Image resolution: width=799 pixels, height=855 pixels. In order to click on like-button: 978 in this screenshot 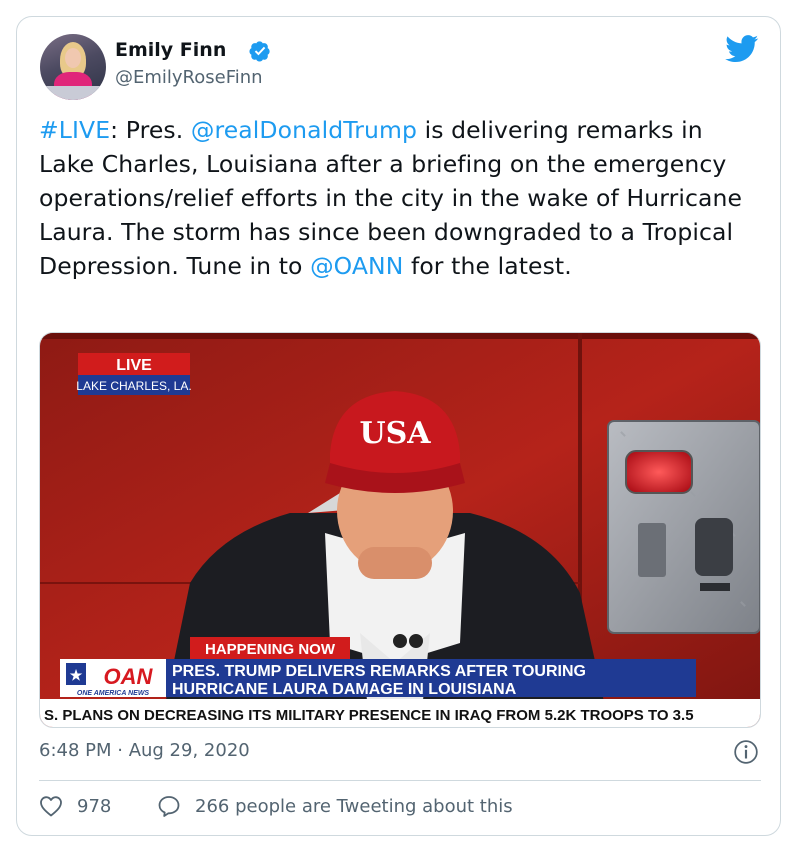, I will do `click(75, 806)`.